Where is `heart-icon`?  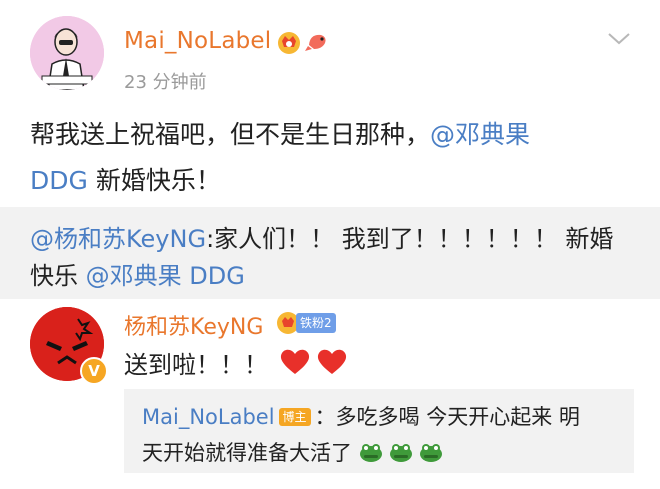 heart-icon is located at coordinates (313, 361).